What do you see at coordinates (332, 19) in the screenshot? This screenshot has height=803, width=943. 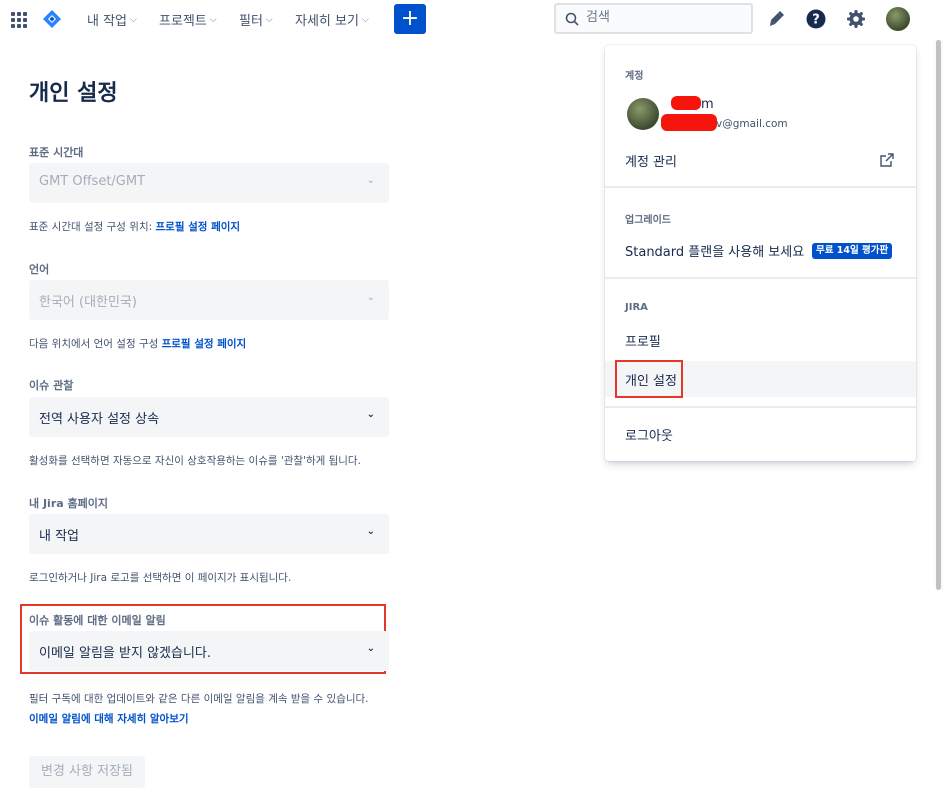 I see `nav-more: 자세히 보기 ⌵` at bounding box center [332, 19].